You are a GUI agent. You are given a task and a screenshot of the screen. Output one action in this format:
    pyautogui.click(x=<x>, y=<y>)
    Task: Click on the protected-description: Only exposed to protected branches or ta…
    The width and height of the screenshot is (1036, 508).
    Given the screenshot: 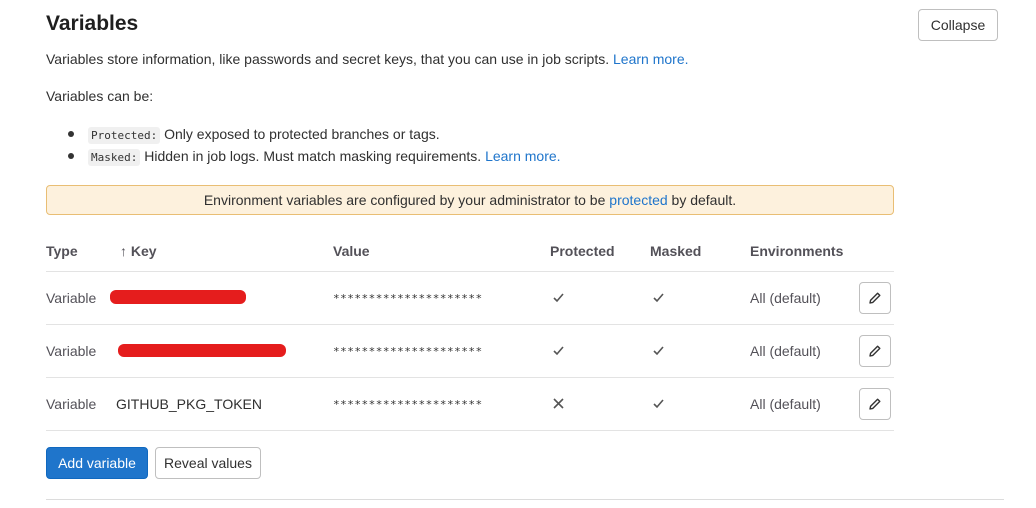 What is the action you would take?
    pyautogui.click(x=302, y=134)
    